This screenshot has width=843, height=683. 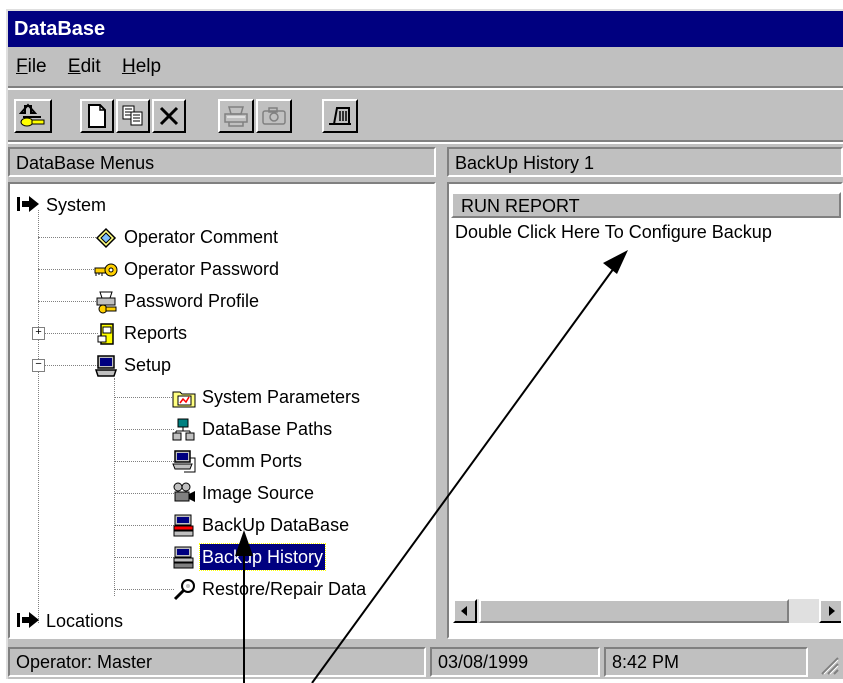 I want to click on key-icon, so click(x=106, y=269).